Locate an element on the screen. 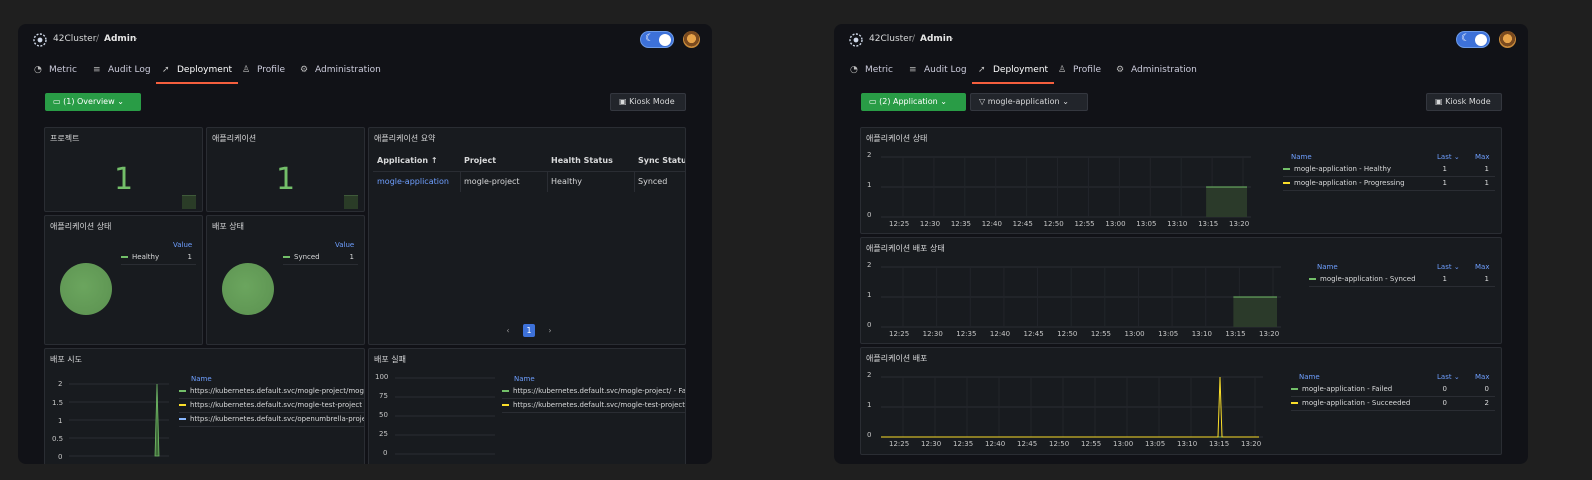  view-select: ▭ (1) Overview ⌄ is located at coordinates (93, 102).